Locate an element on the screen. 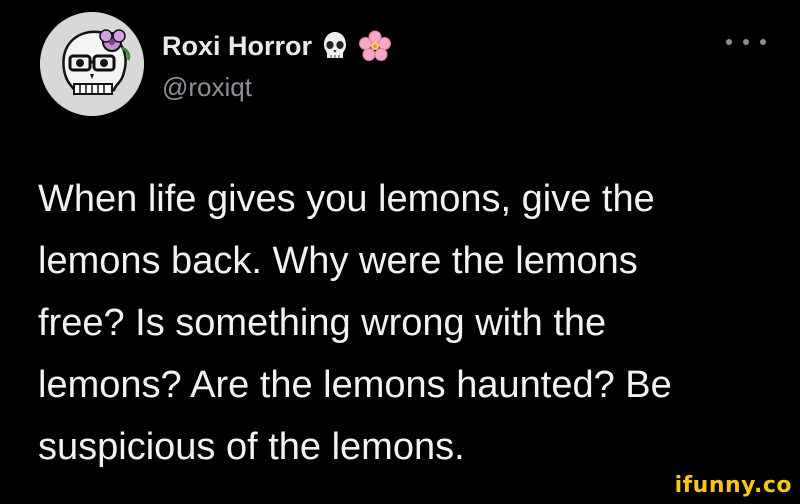 The height and width of the screenshot is (504, 800). more-options-icon is located at coordinates (746, 42).